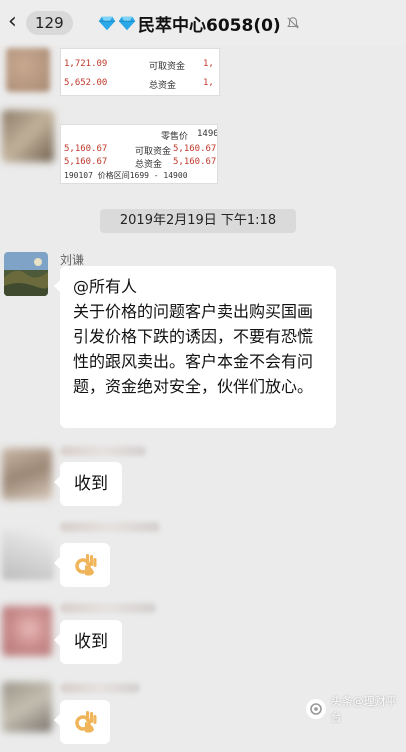 The width and height of the screenshot is (406, 752). I want to click on chat-title-group: 民萃中心6058(0), so click(199, 23).